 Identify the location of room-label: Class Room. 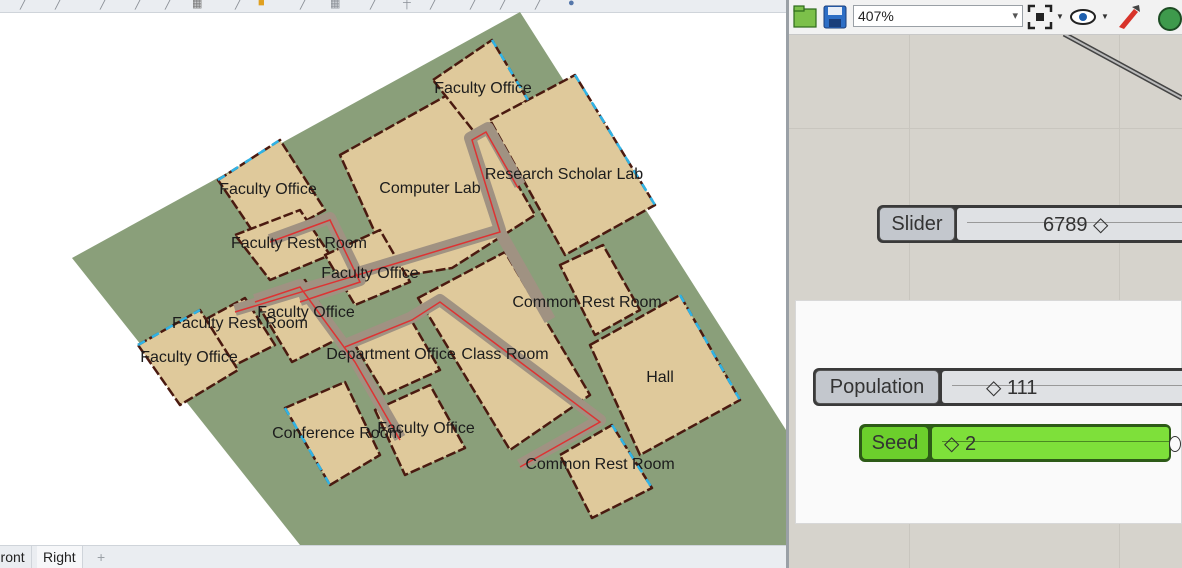
(504, 354).